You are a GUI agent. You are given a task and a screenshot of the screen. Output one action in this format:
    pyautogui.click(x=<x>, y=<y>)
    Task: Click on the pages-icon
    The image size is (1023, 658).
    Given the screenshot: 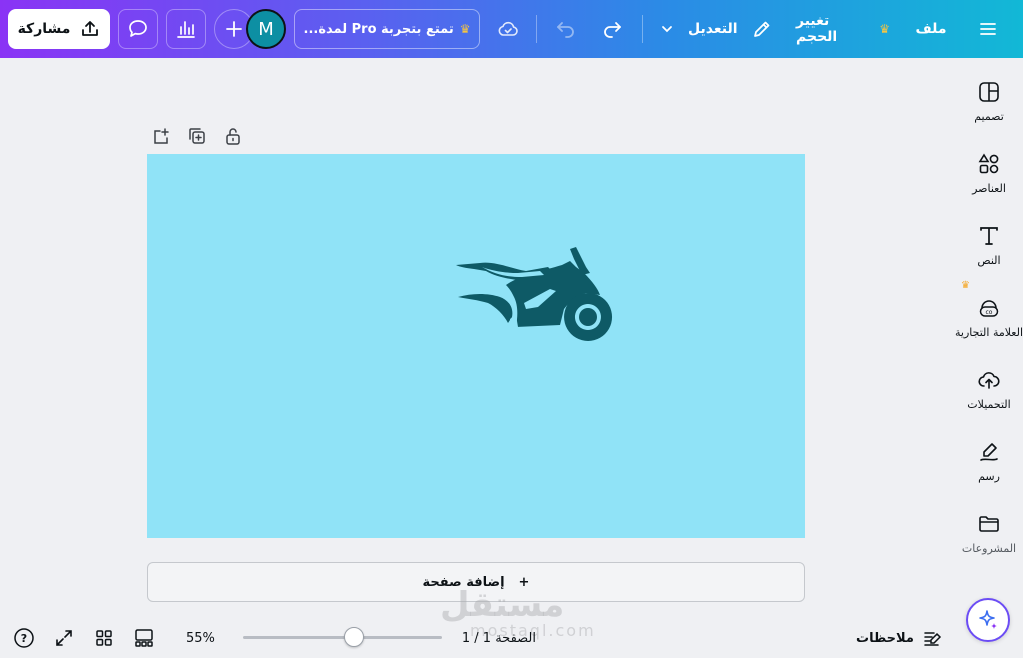 What is the action you would take?
    pyautogui.click(x=144, y=638)
    